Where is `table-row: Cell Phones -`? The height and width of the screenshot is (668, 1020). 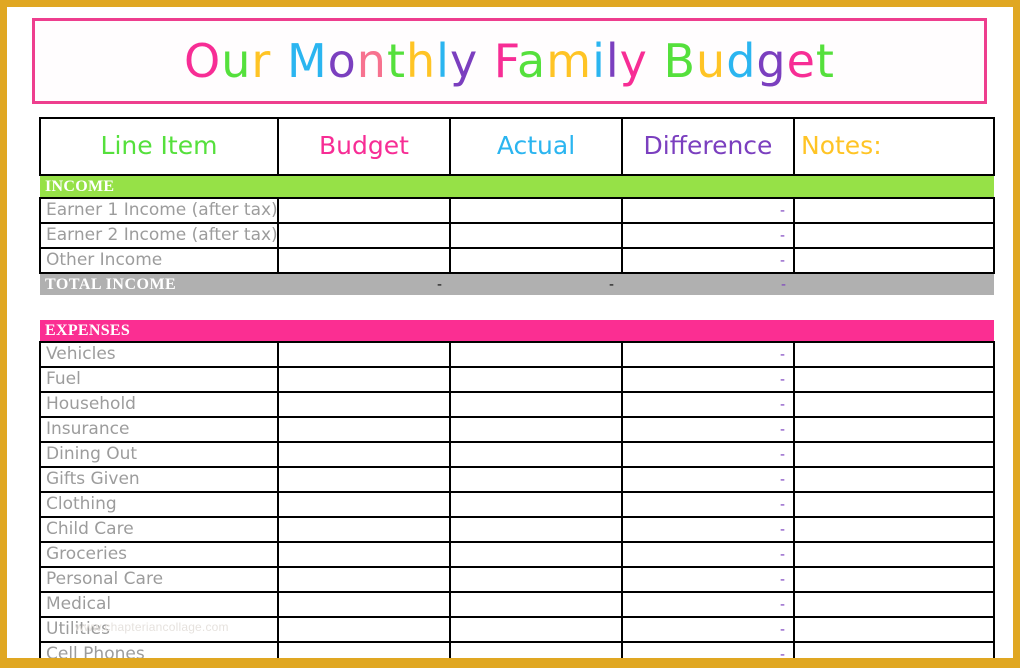 table-row: Cell Phones - is located at coordinates (517, 649).